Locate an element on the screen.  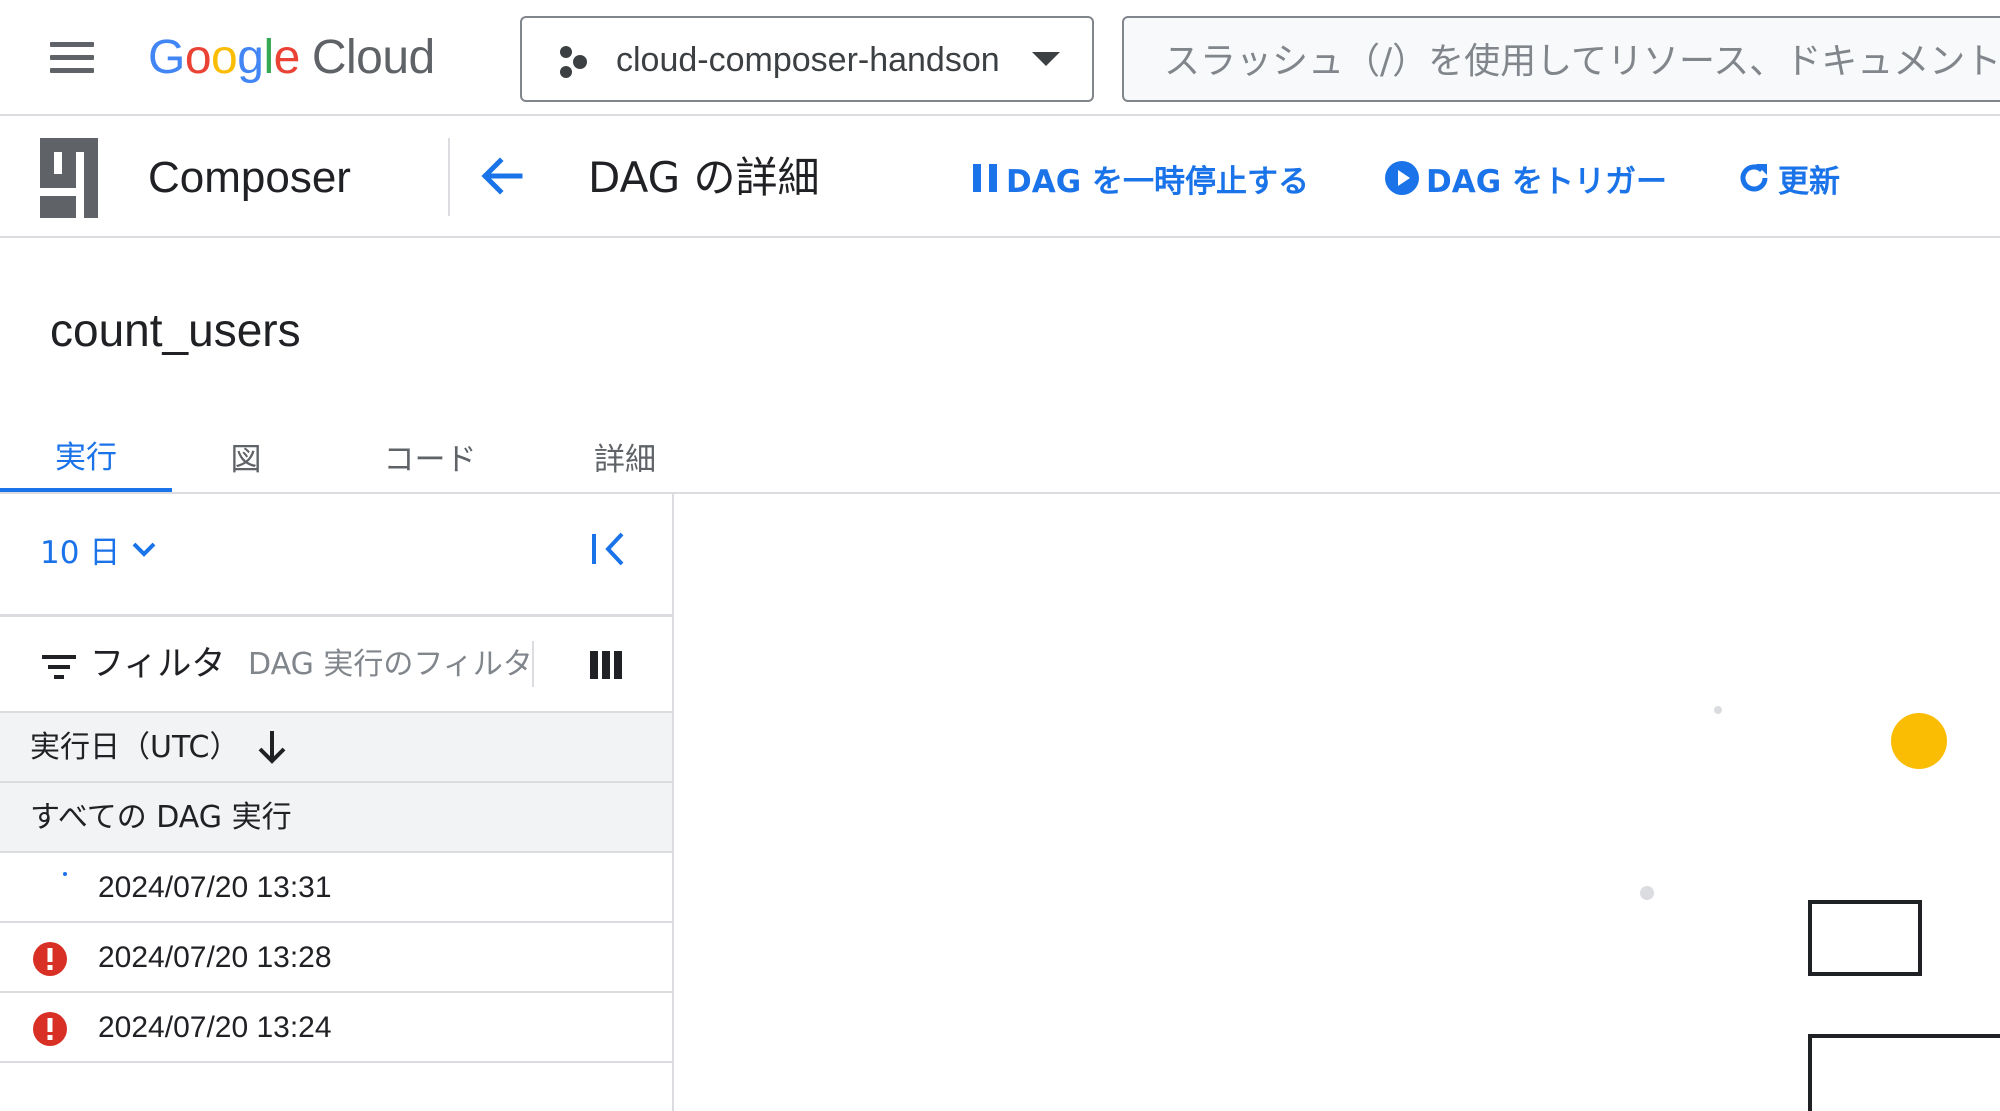
refresh-icon is located at coordinates (1754, 178).